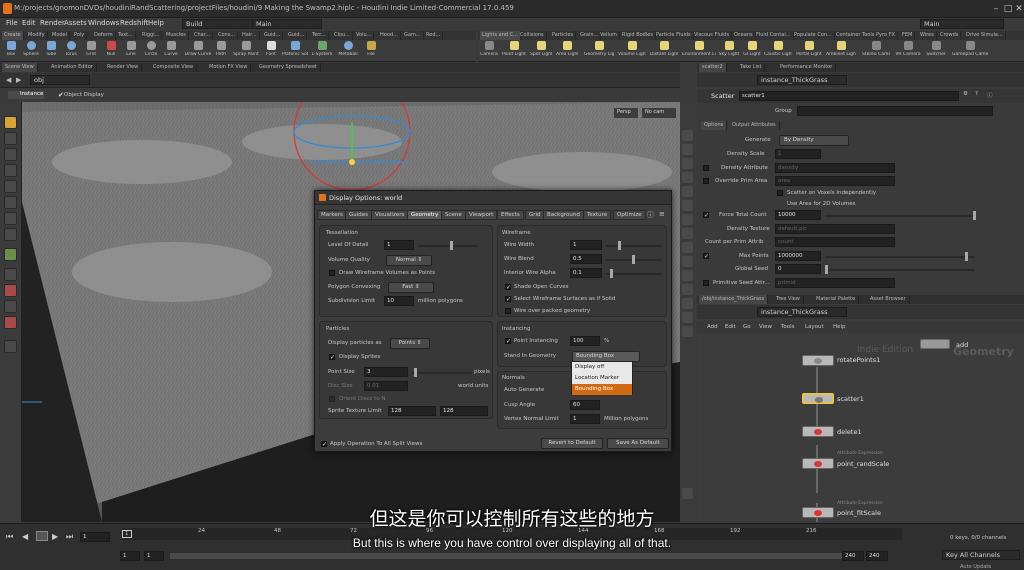 The image size is (1024, 570). Describe the element at coordinates (332, 273) in the screenshot. I see `draw-wire-volumes-checkbox` at that location.